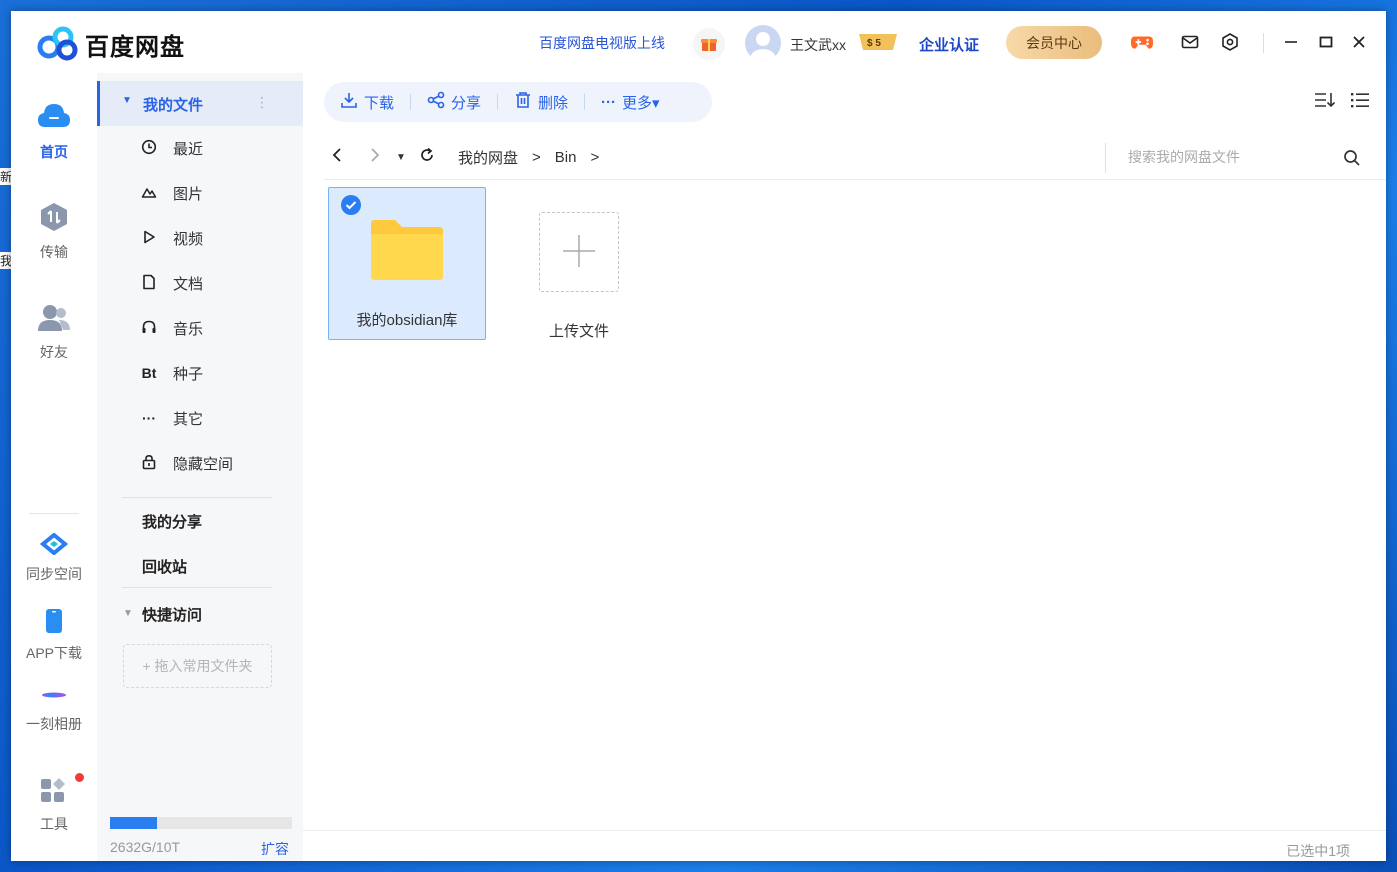  Describe the element at coordinates (149, 193) in the screenshot. I see `image-icon` at that location.